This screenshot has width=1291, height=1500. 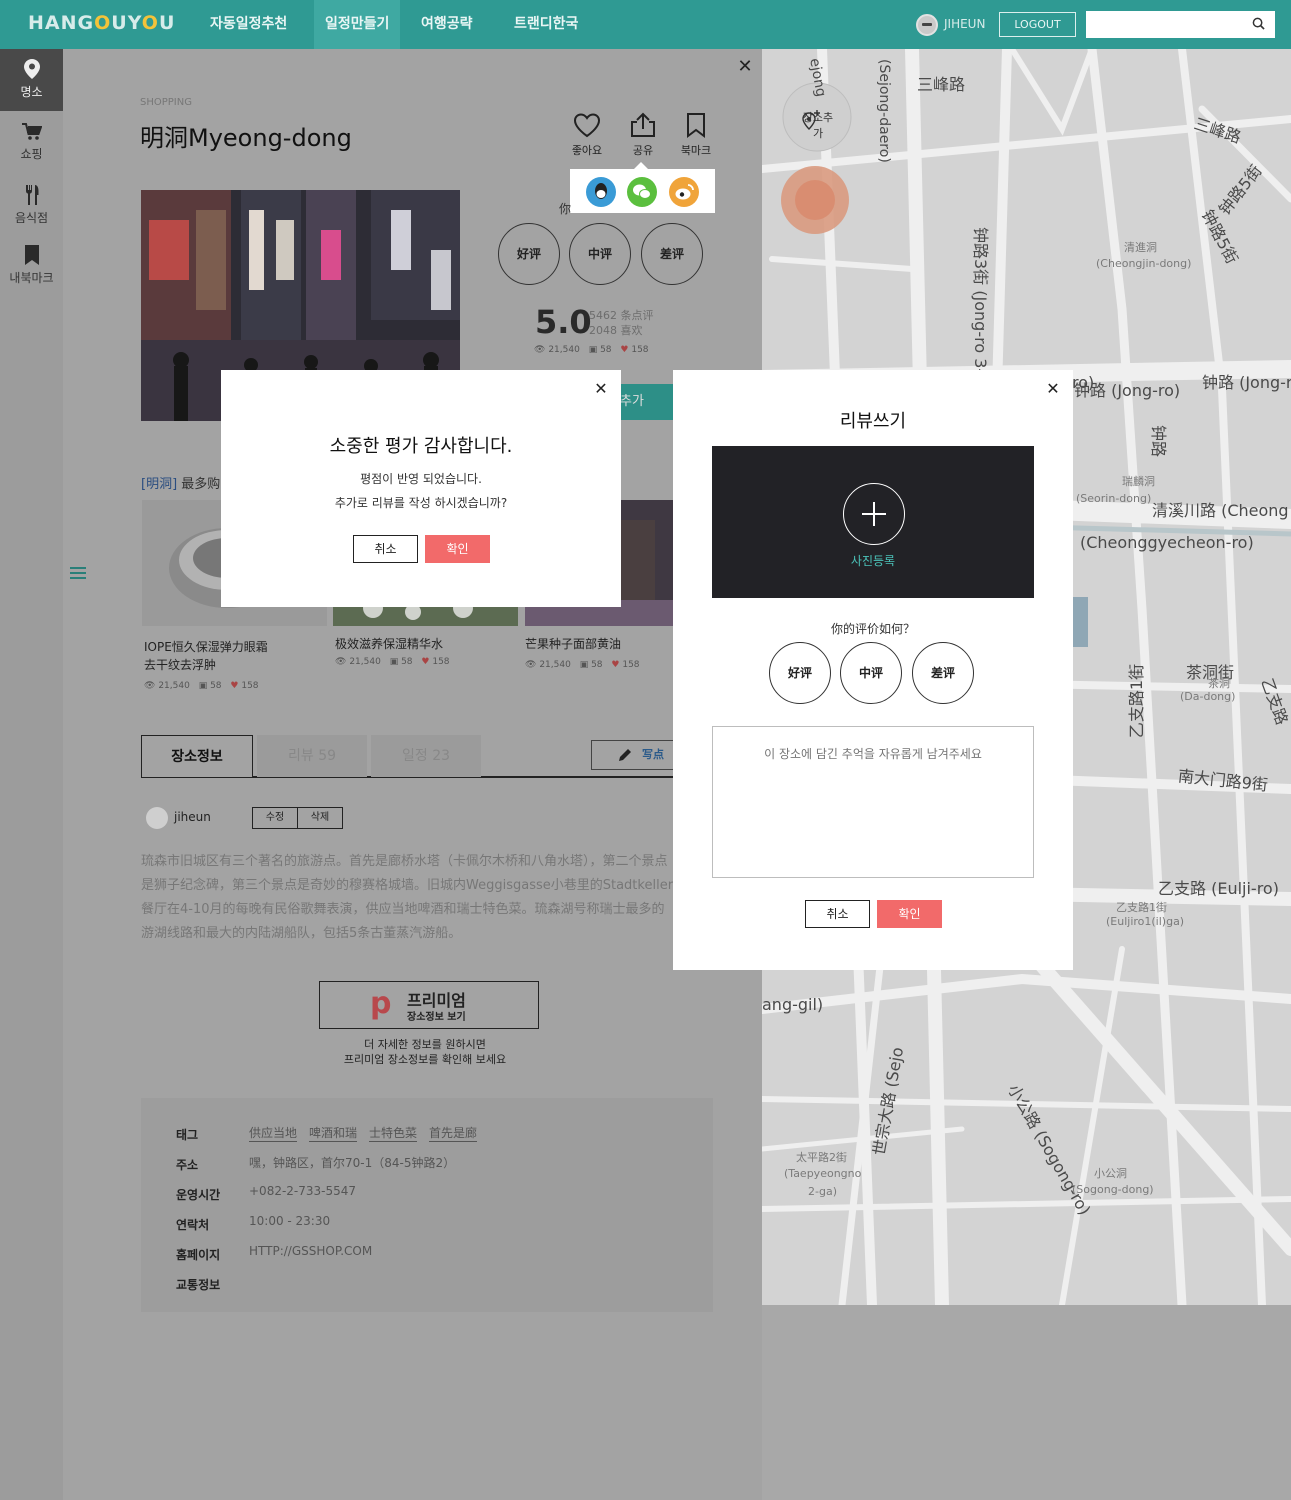 What do you see at coordinates (333, 1133) in the screenshot?
I see `tag-chip: 啤酒和瑞` at bounding box center [333, 1133].